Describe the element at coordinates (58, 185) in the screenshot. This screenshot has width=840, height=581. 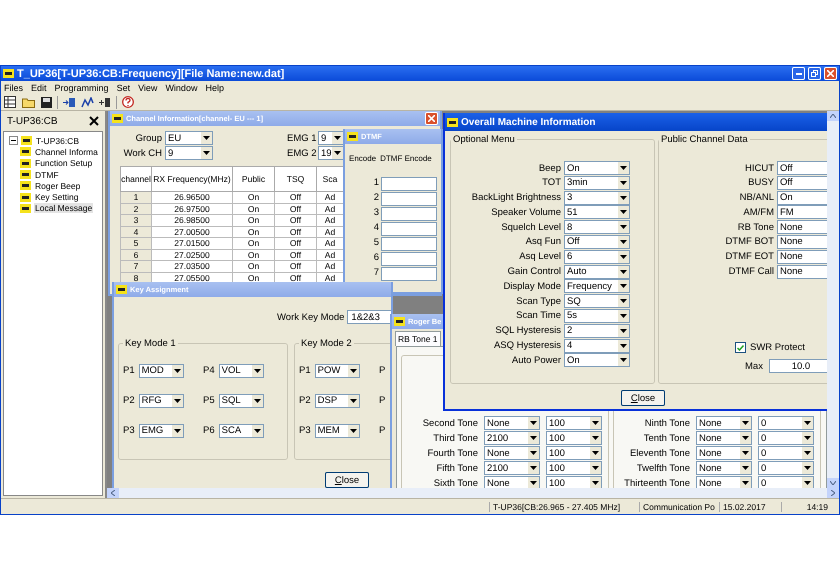
I see `tree-item: Roger Beep` at that location.